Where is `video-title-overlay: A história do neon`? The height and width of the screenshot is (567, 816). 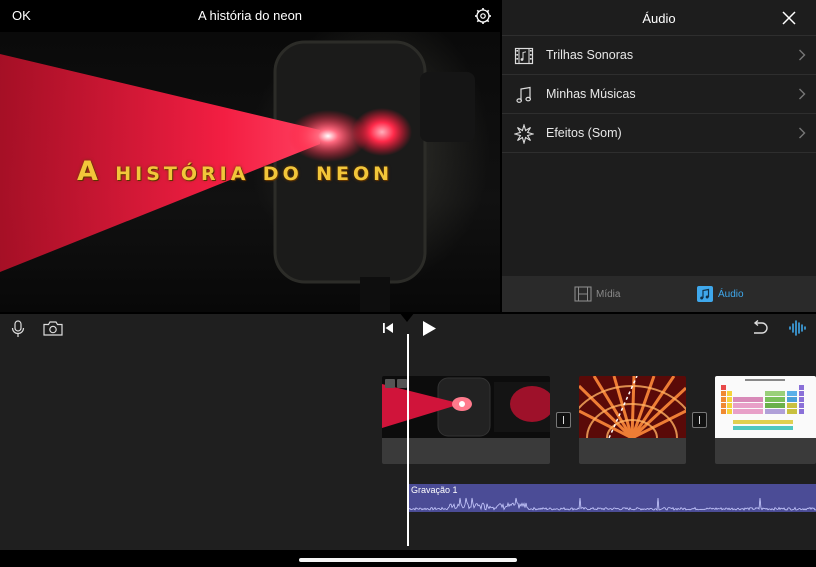
video-title-overlay: A história do neon is located at coordinates (235, 171).